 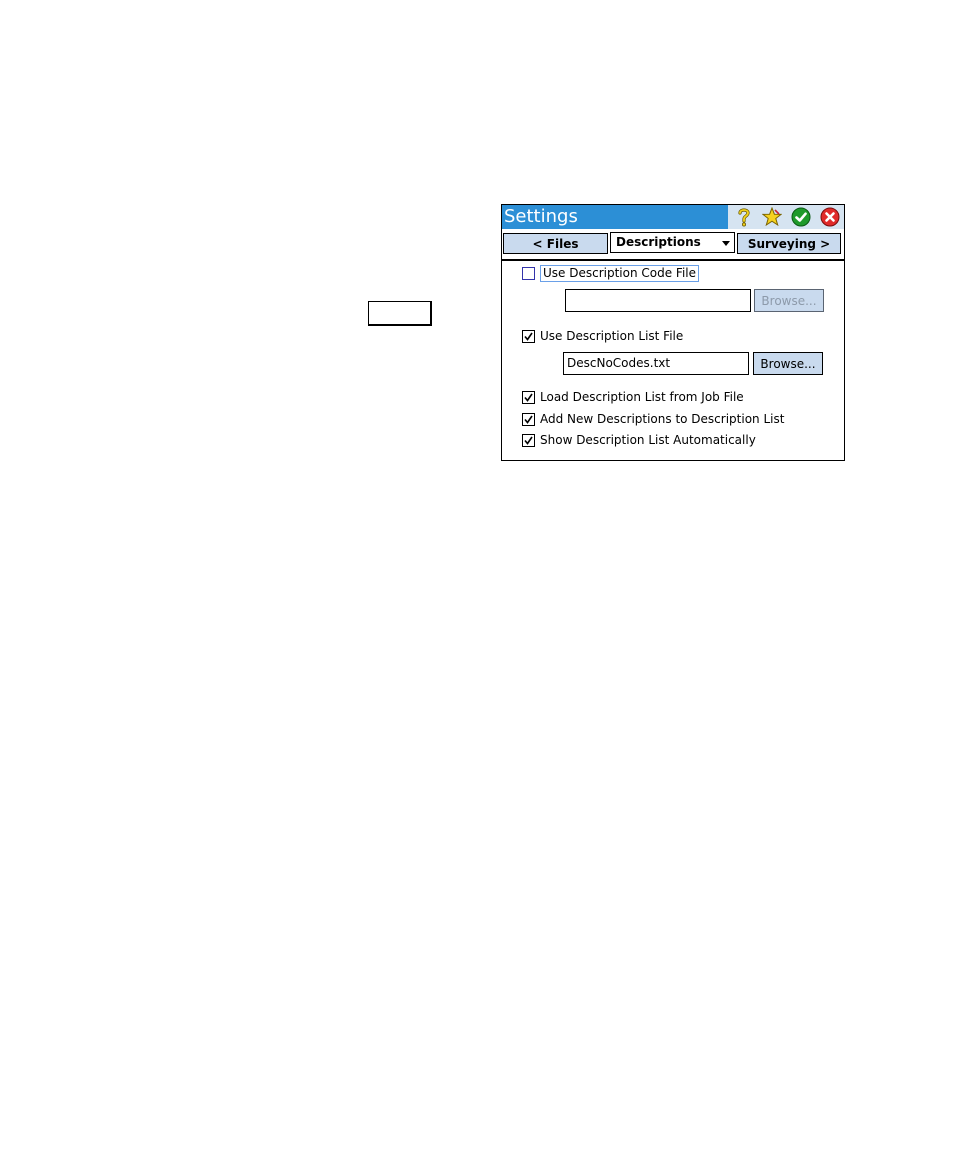 I want to click on page-selector-value: Descriptions, so click(x=658, y=242).